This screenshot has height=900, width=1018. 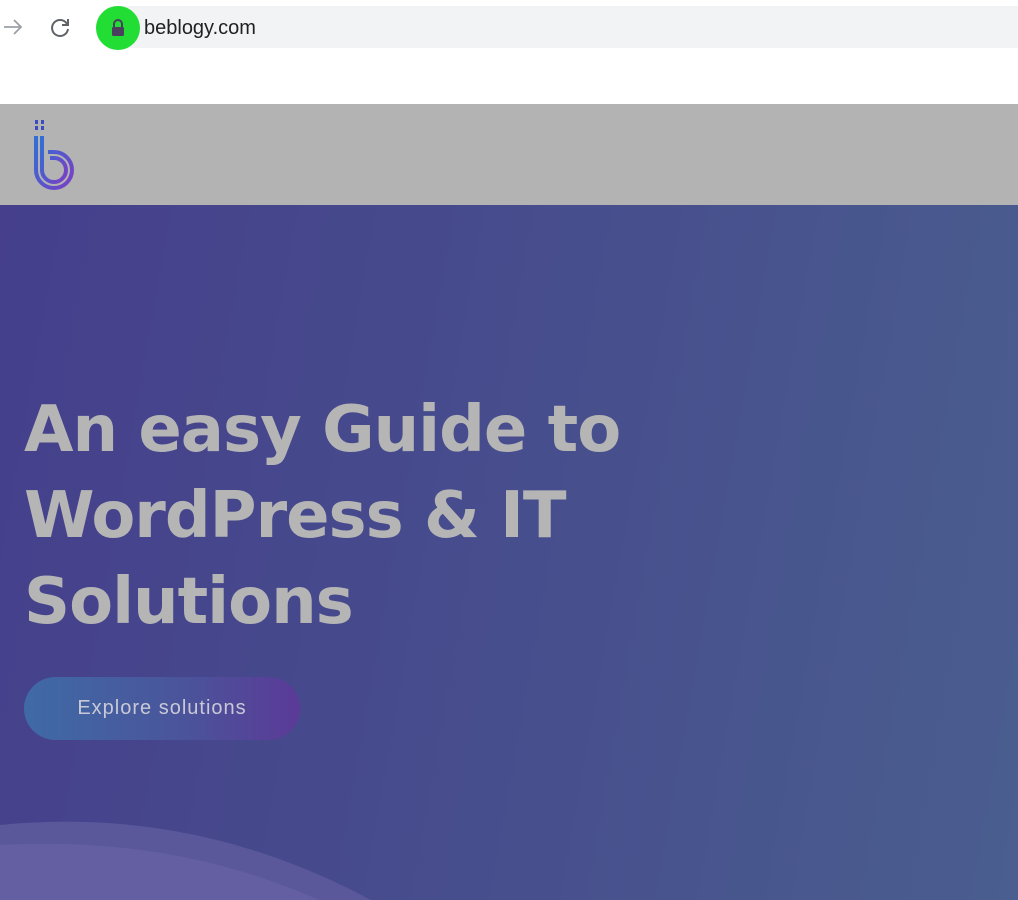 What do you see at coordinates (162, 708) in the screenshot?
I see `explore-solutions-button: Explore solutions` at bounding box center [162, 708].